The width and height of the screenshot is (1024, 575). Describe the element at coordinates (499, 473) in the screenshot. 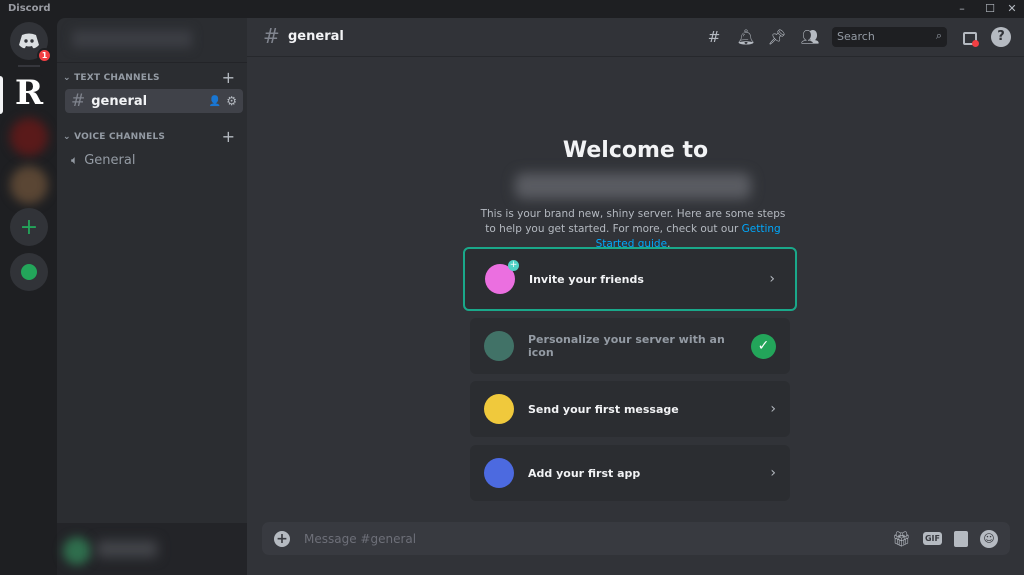

I see `app-icon` at that location.